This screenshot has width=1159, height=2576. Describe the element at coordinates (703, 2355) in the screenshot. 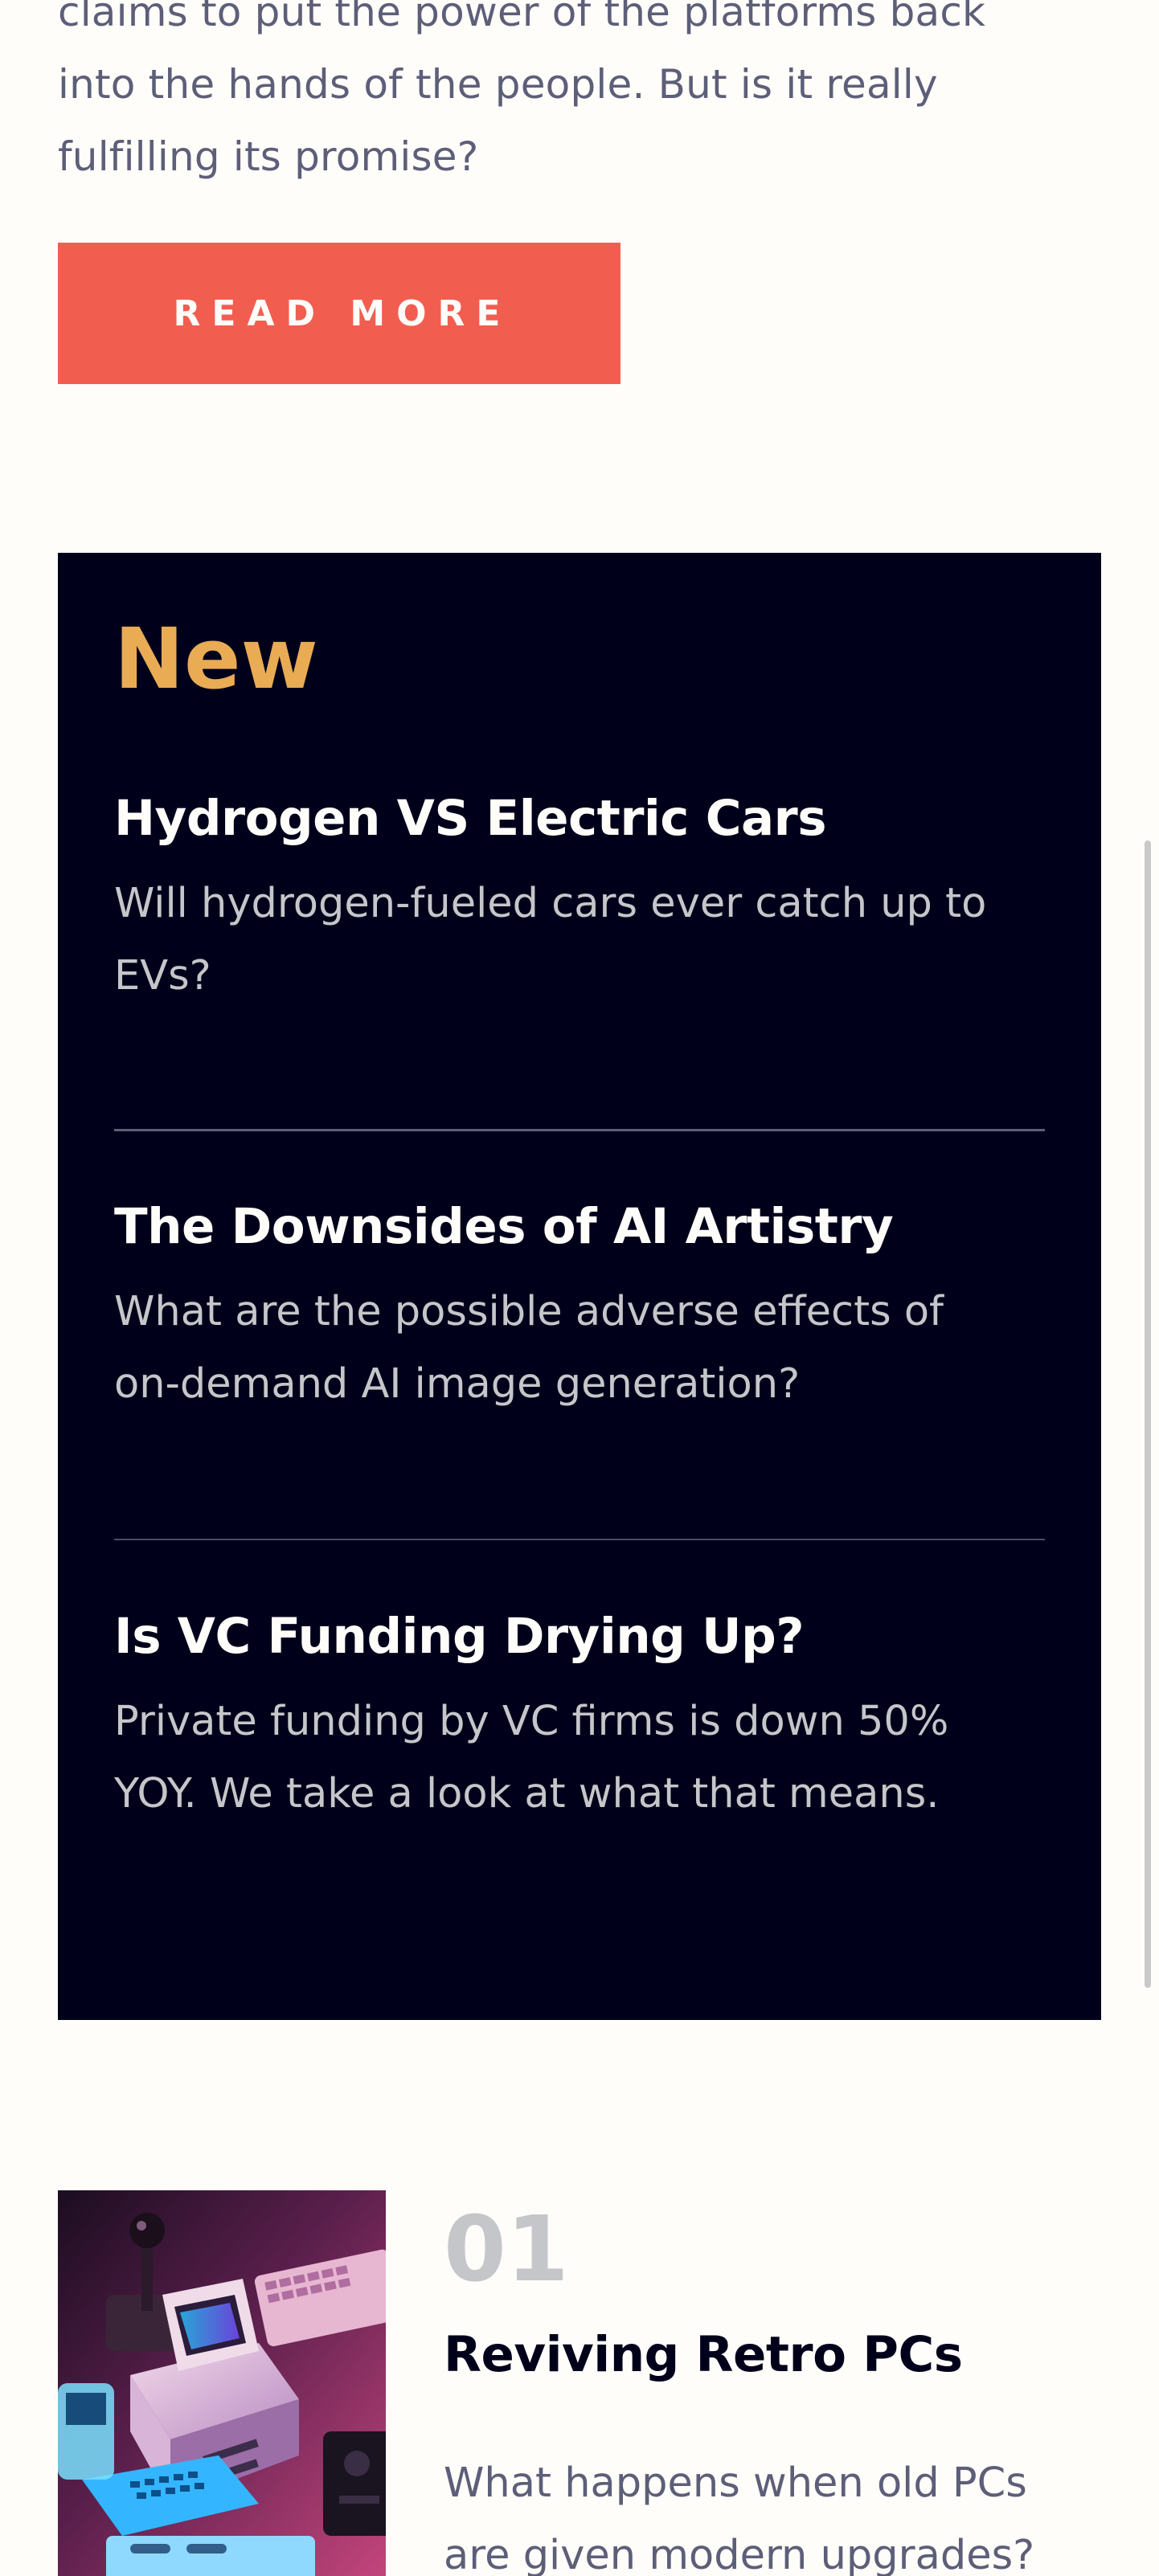

I see `article-title: Reviving Retro PCs` at that location.